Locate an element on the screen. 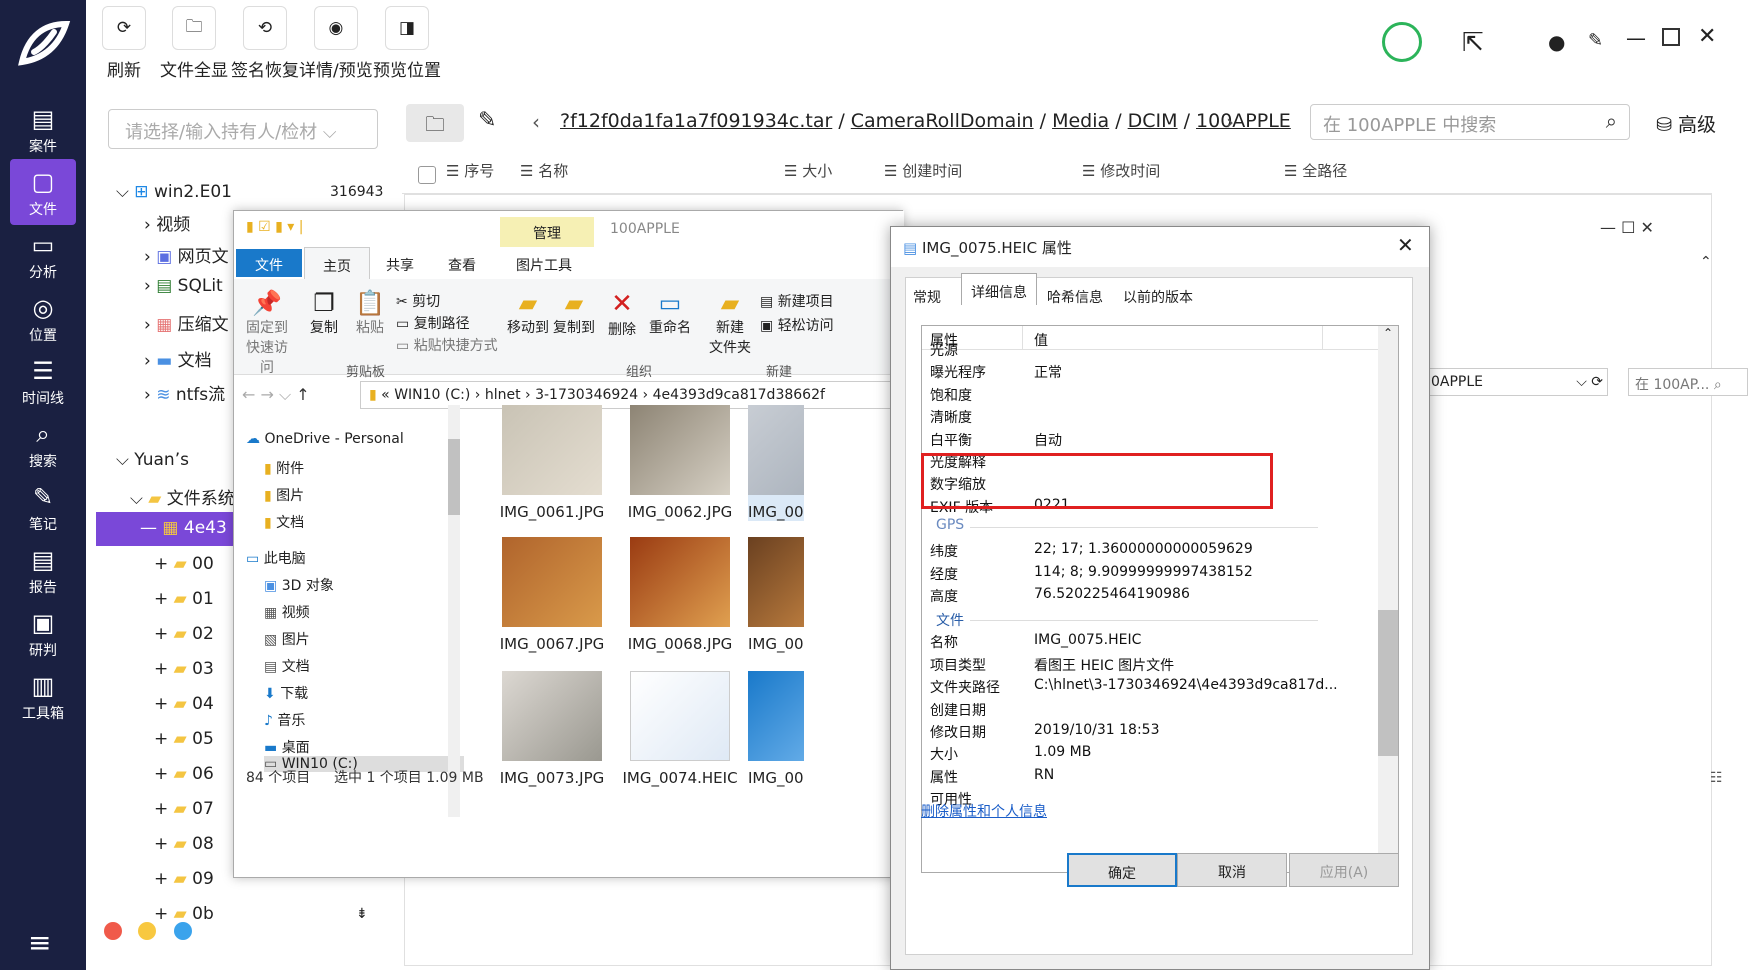 This screenshot has width=1750, height=970. apply-button: 应用(A) is located at coordinates (1344, 870).